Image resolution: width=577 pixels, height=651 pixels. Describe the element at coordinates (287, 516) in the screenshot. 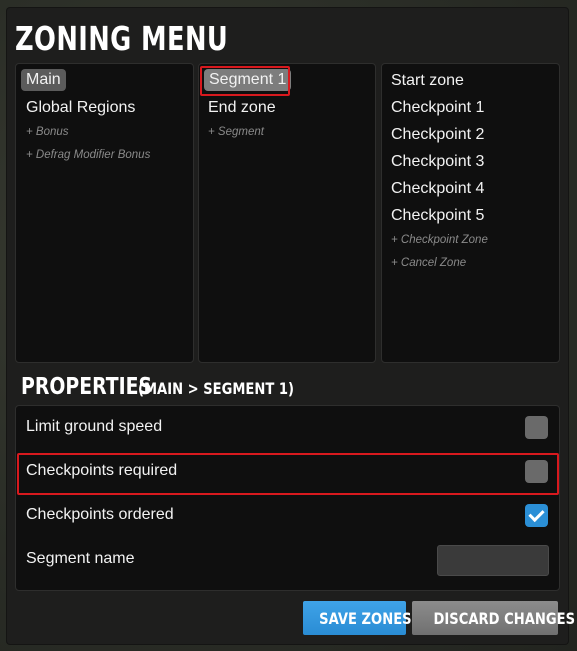

I see `property-row-checkpoints-ordered: Checkpoints ordered` at that location.